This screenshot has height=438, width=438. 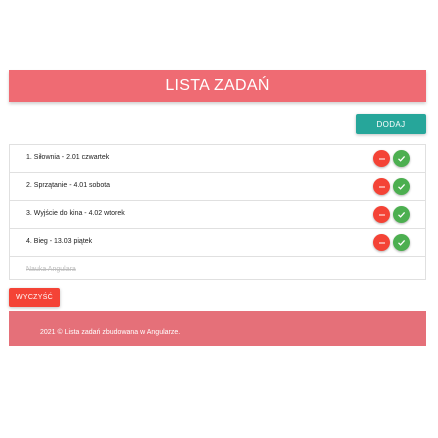 I want to click on completed-task-item: Nauka Angulara, so click(x=51, y=269).